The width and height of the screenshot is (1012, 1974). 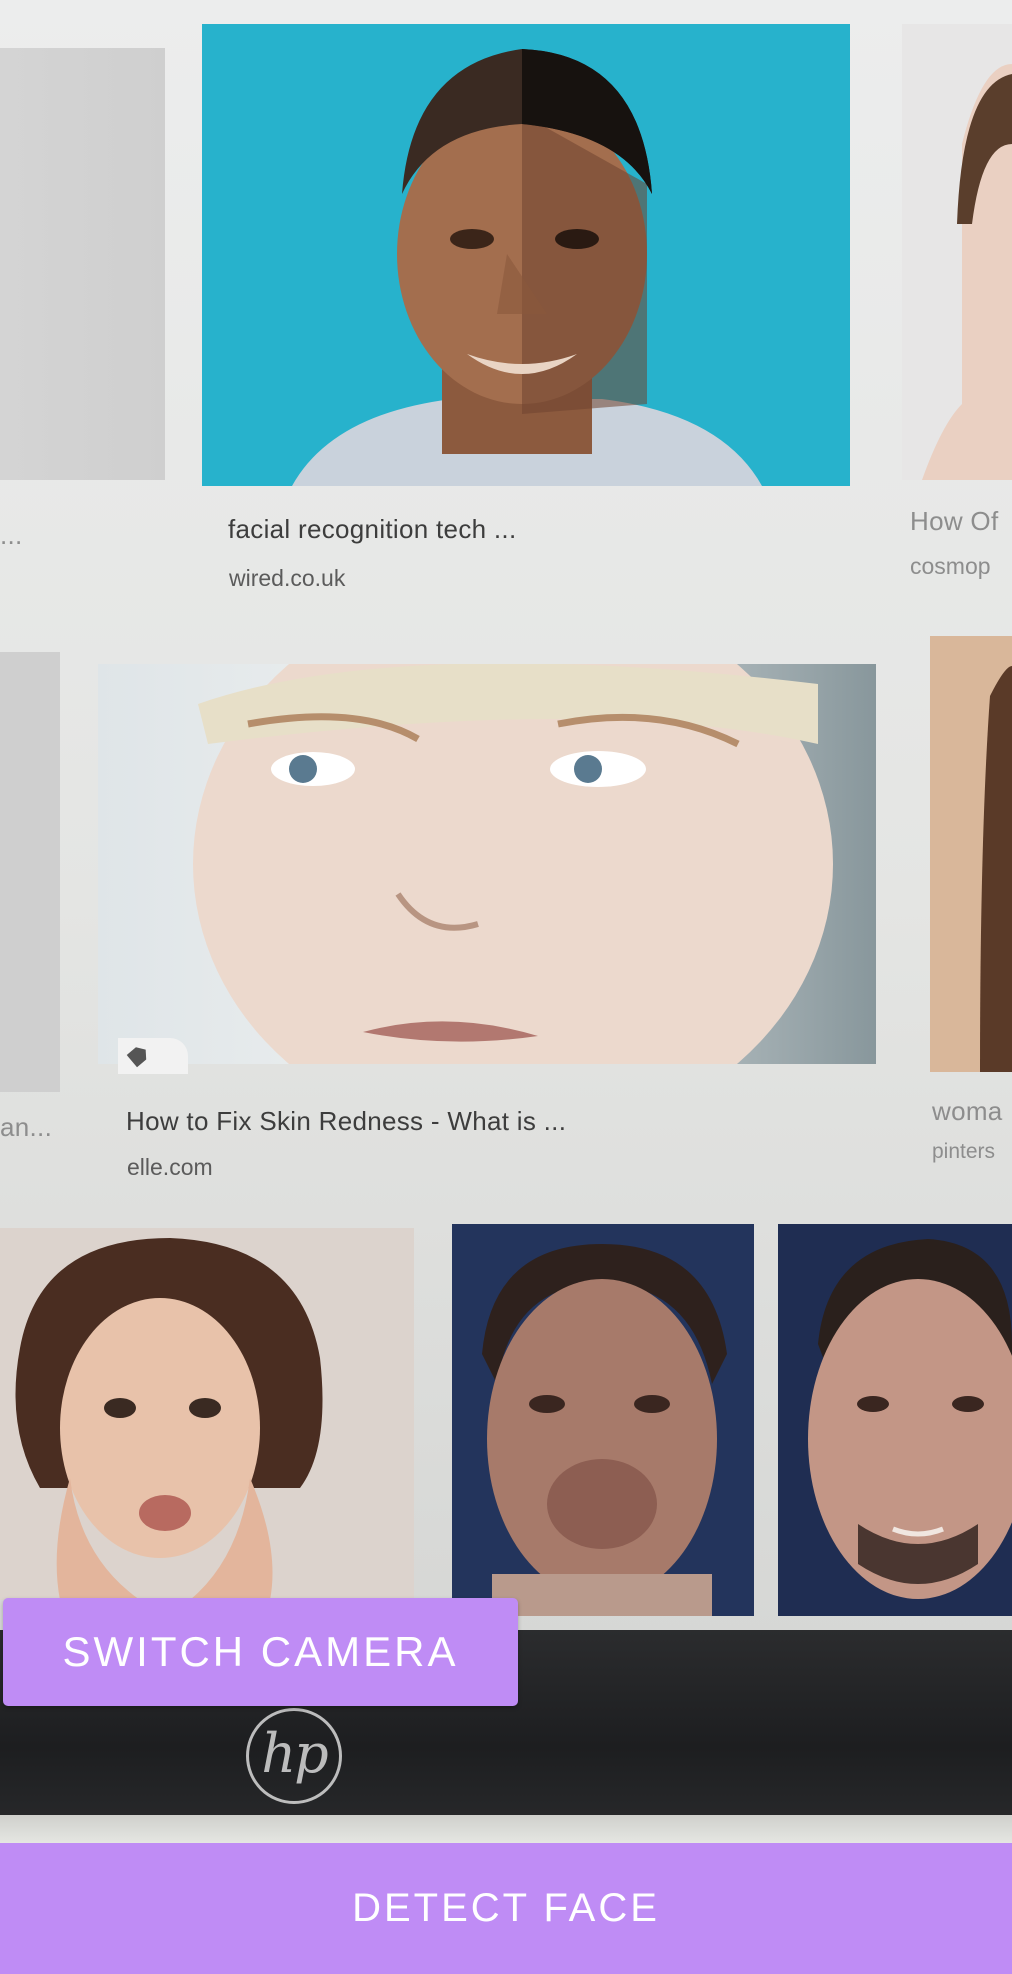 What do you see at coordinates (950, 566) in the screenshot?
I see `partial-source: cosmop` at bounding box center [950, 566].